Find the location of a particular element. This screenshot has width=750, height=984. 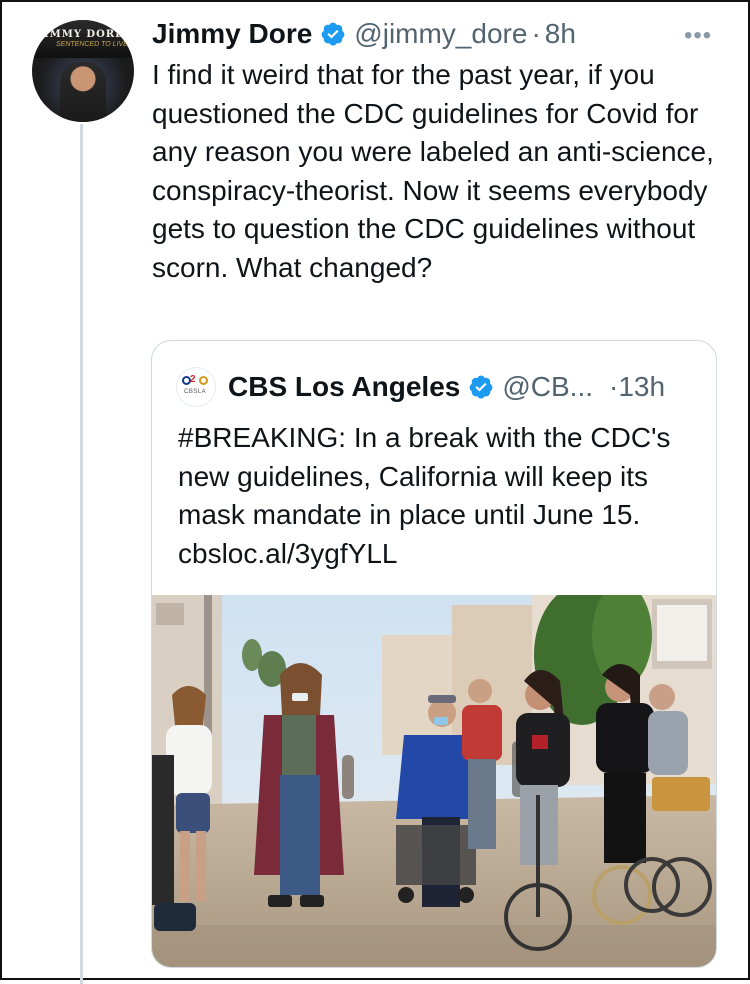

avatar-person is located at coordinates (83, 92).